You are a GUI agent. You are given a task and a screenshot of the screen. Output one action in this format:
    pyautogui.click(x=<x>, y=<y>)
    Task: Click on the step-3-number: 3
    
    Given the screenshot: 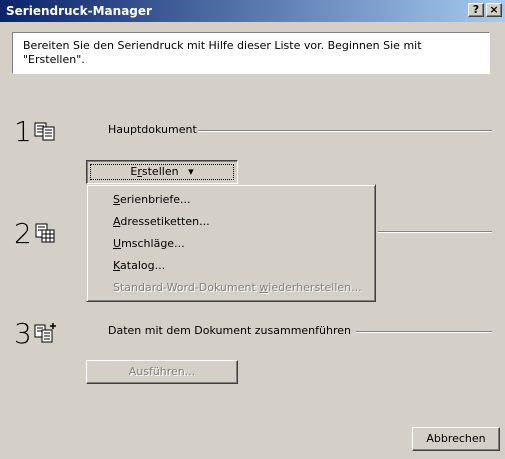 What is the action you would take?
    pyautogui.click(x=23, y=333)
    